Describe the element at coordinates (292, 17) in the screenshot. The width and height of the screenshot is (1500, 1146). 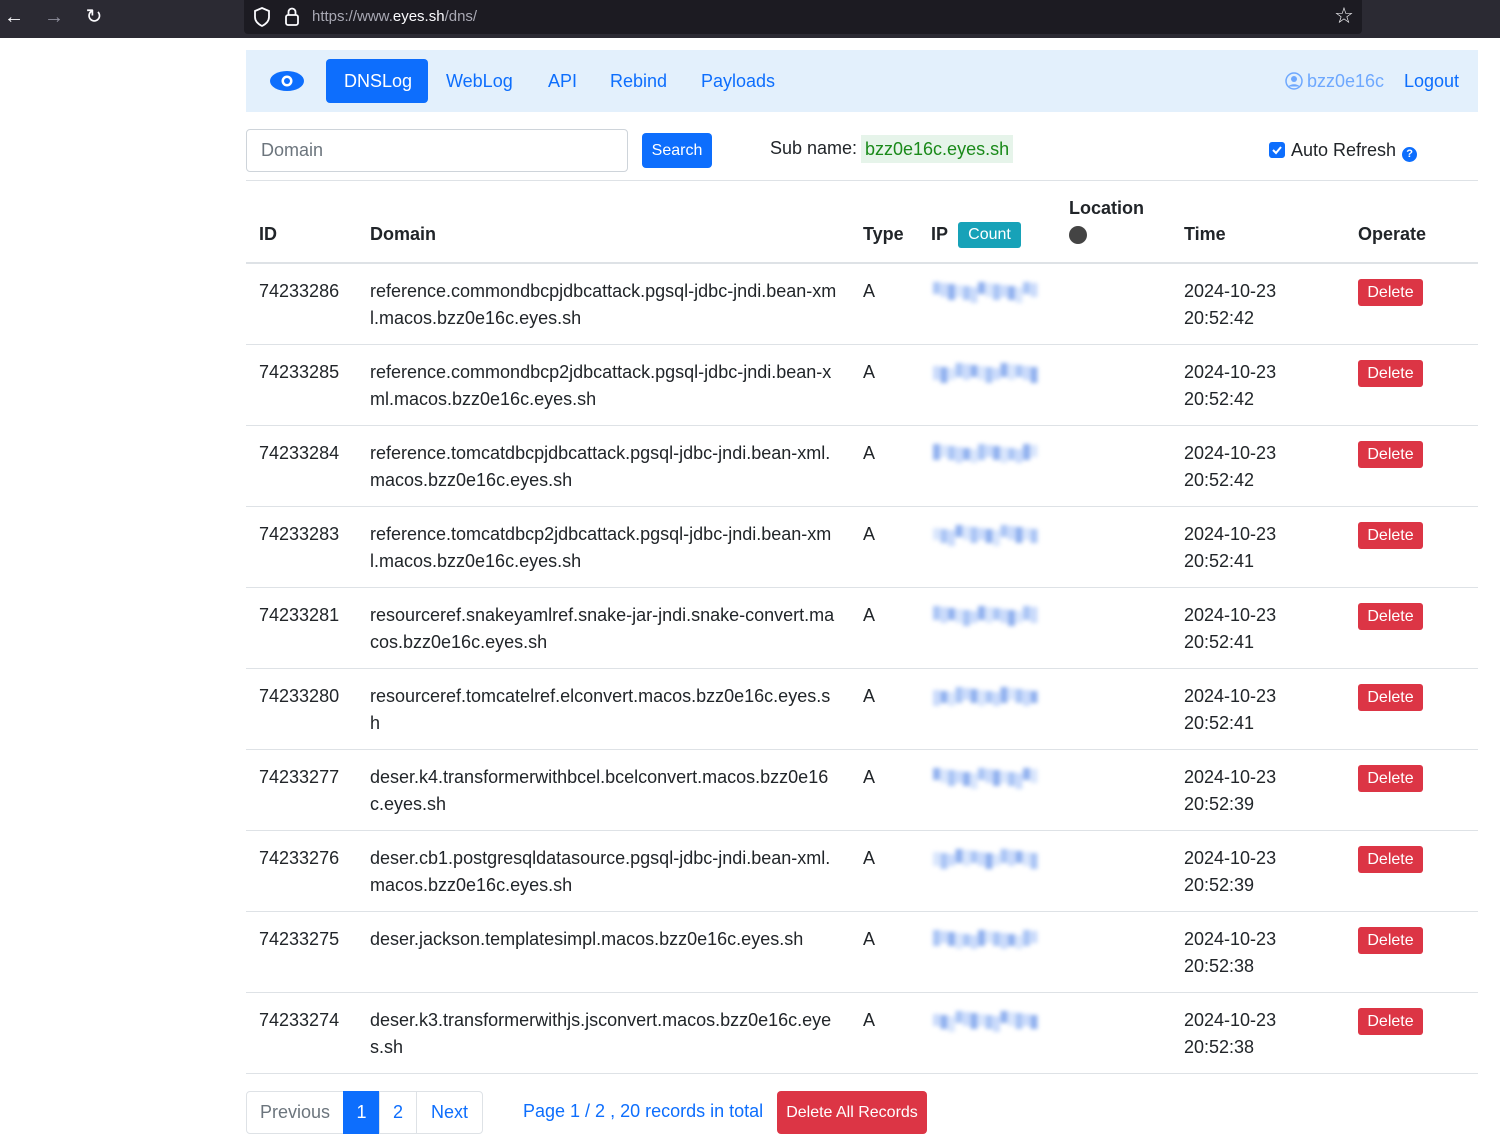
I see `lock-icon` at that location.